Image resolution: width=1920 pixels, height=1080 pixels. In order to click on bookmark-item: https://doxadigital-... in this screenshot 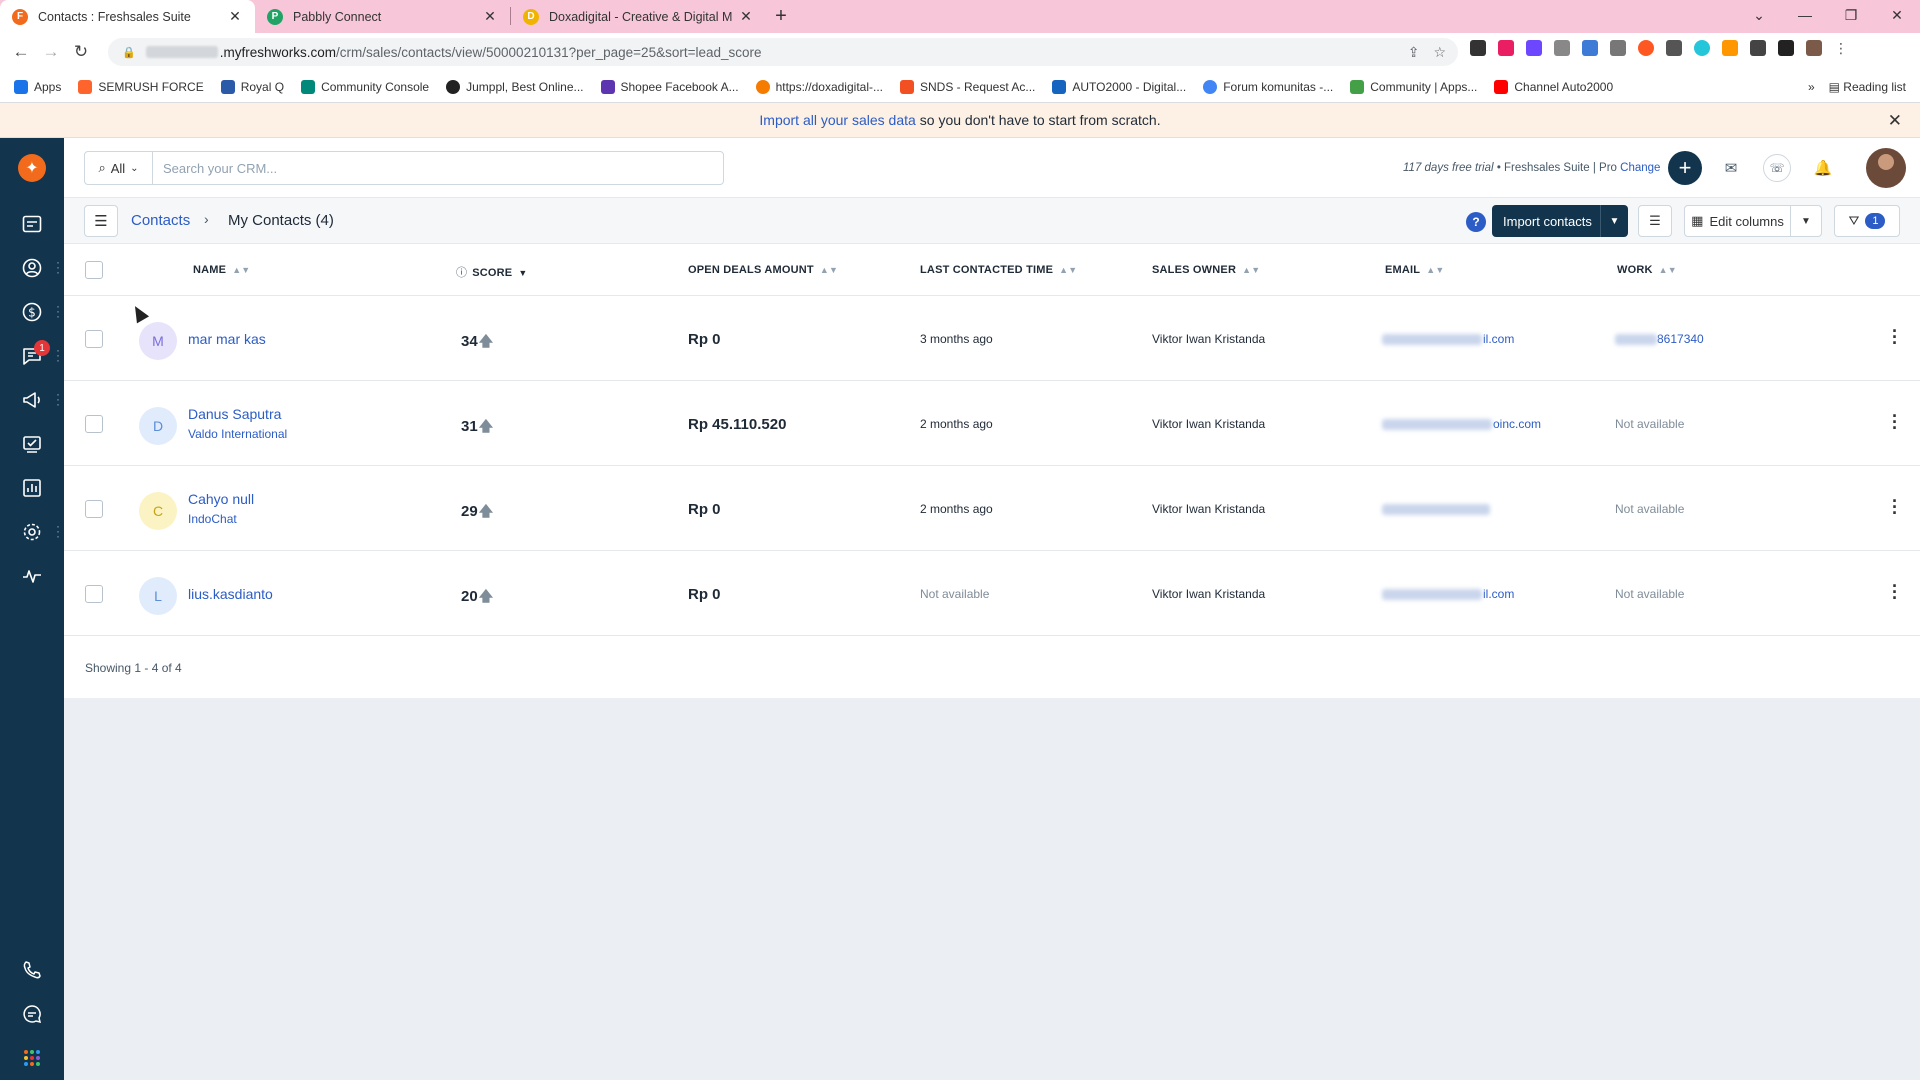, I will do `click(819, 86)`.